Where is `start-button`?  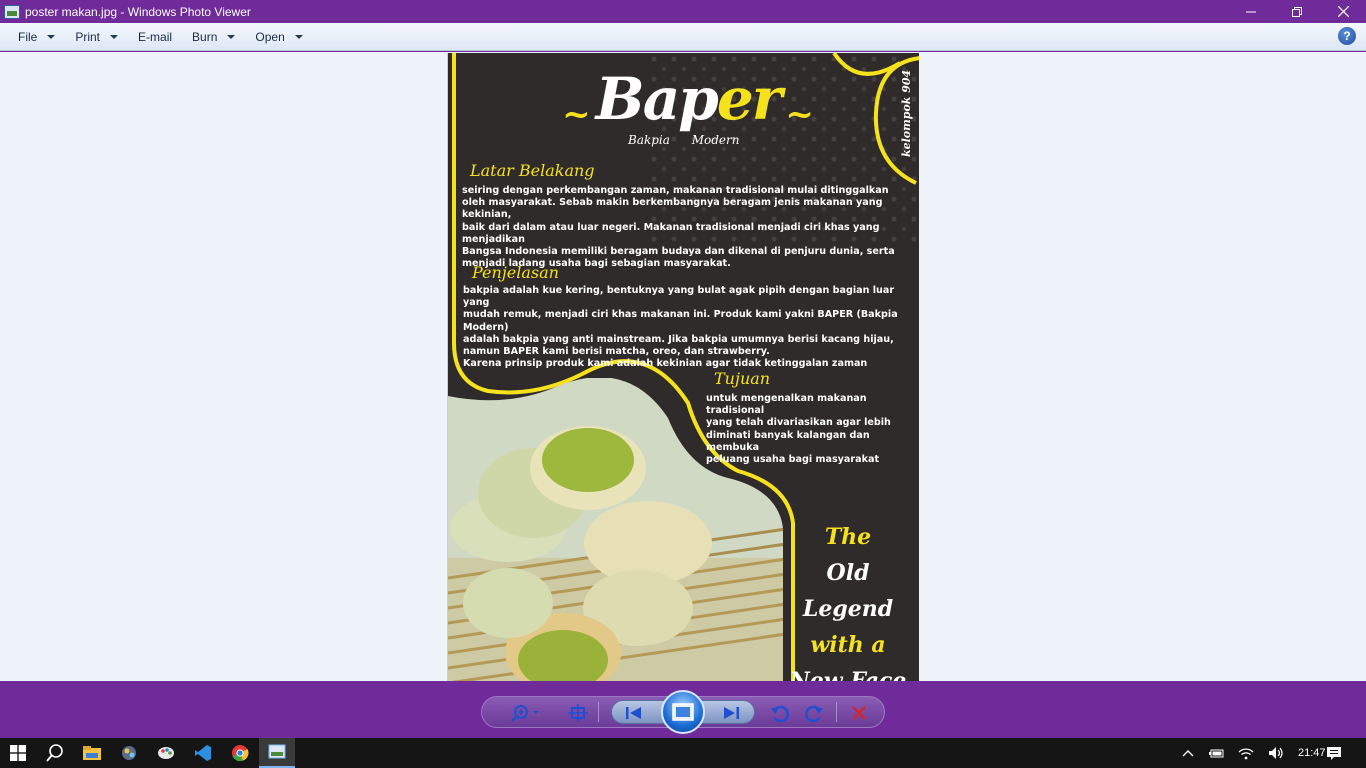 start-button is located at coordinates (18, 753).